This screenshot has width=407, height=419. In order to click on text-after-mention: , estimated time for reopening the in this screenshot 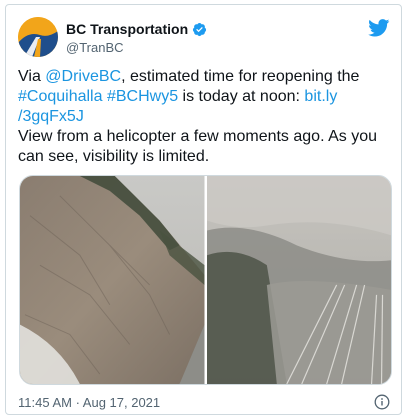, I will do `click(240, 76)`.